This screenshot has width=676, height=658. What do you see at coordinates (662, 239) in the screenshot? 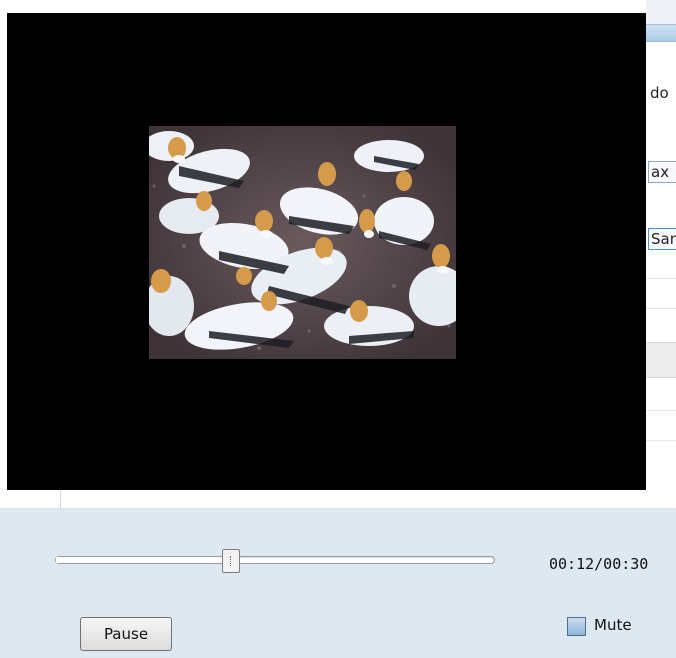
I see `background-combo-fragment: San` at bounding box center [662, 239].